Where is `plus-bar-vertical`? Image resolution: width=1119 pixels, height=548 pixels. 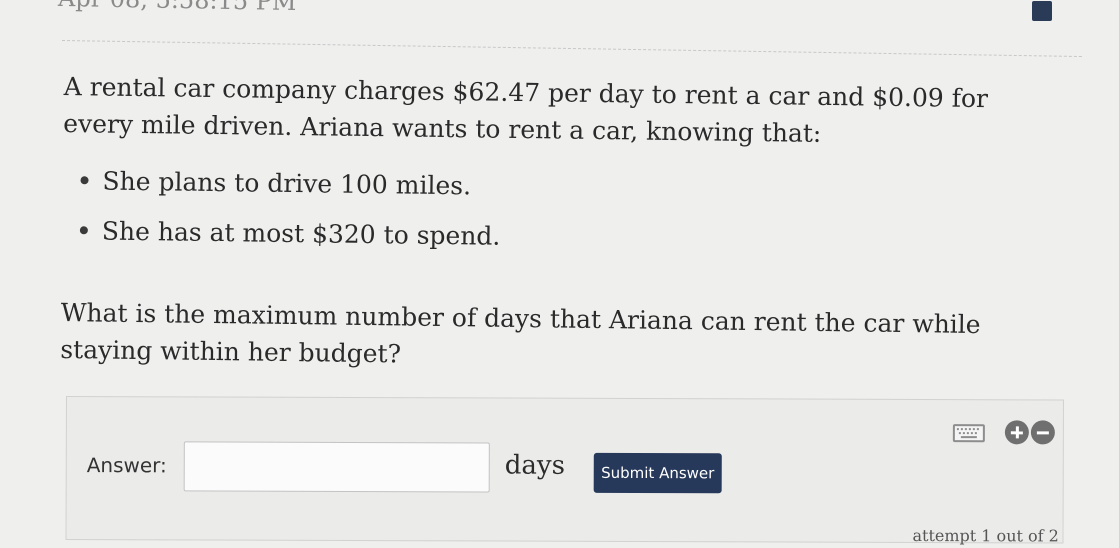 plus-bar-vertical is located at coordinates (1017, 432).